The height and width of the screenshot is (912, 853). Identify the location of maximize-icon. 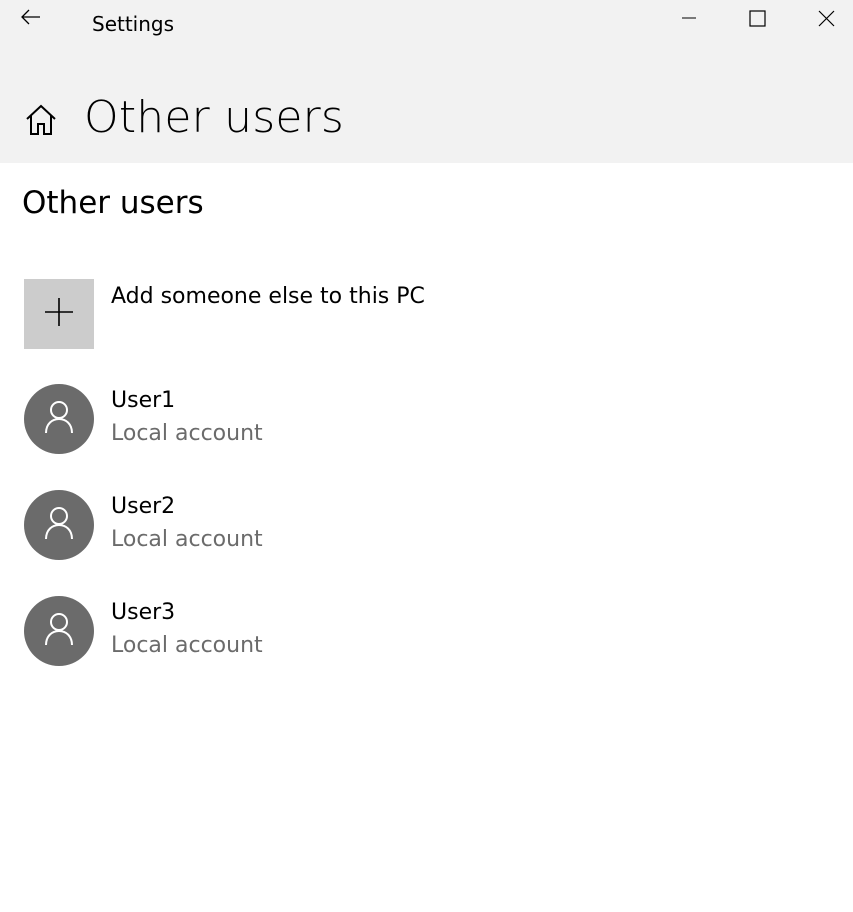
(757, 20).